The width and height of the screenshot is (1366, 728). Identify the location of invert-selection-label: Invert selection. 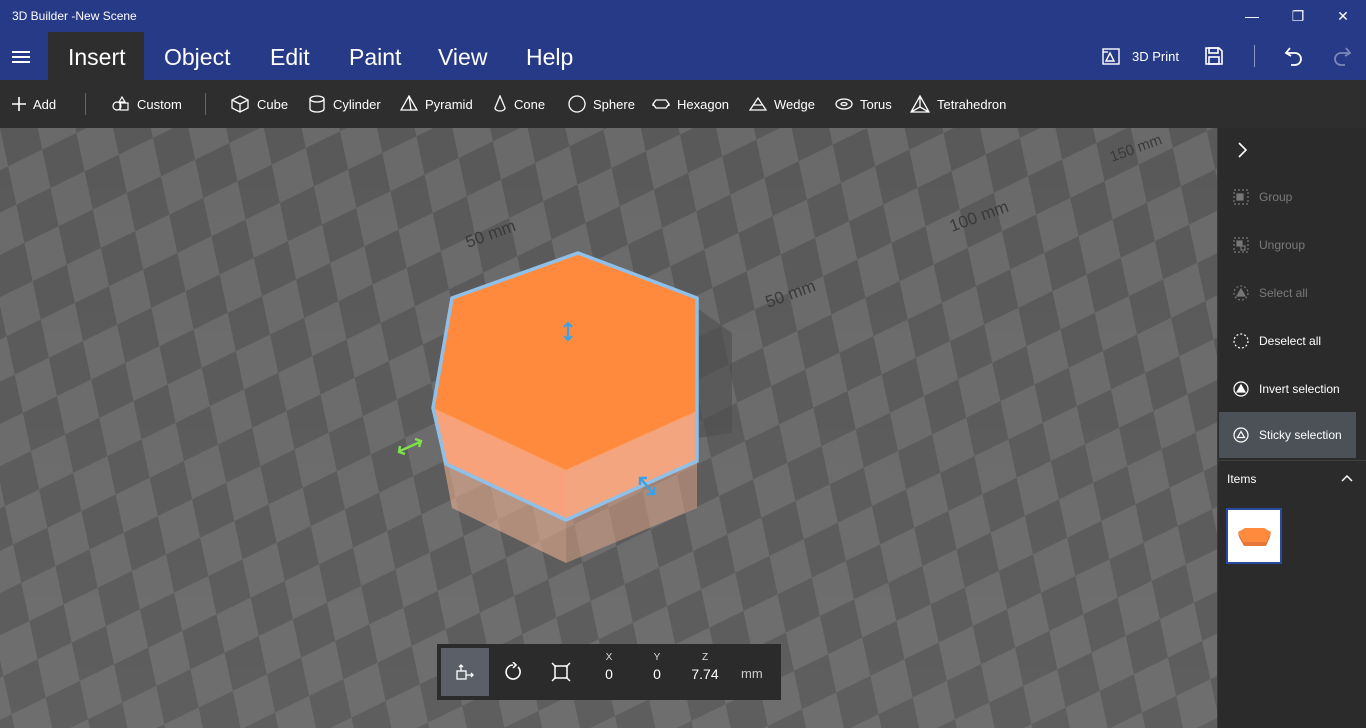
(1299, 389).